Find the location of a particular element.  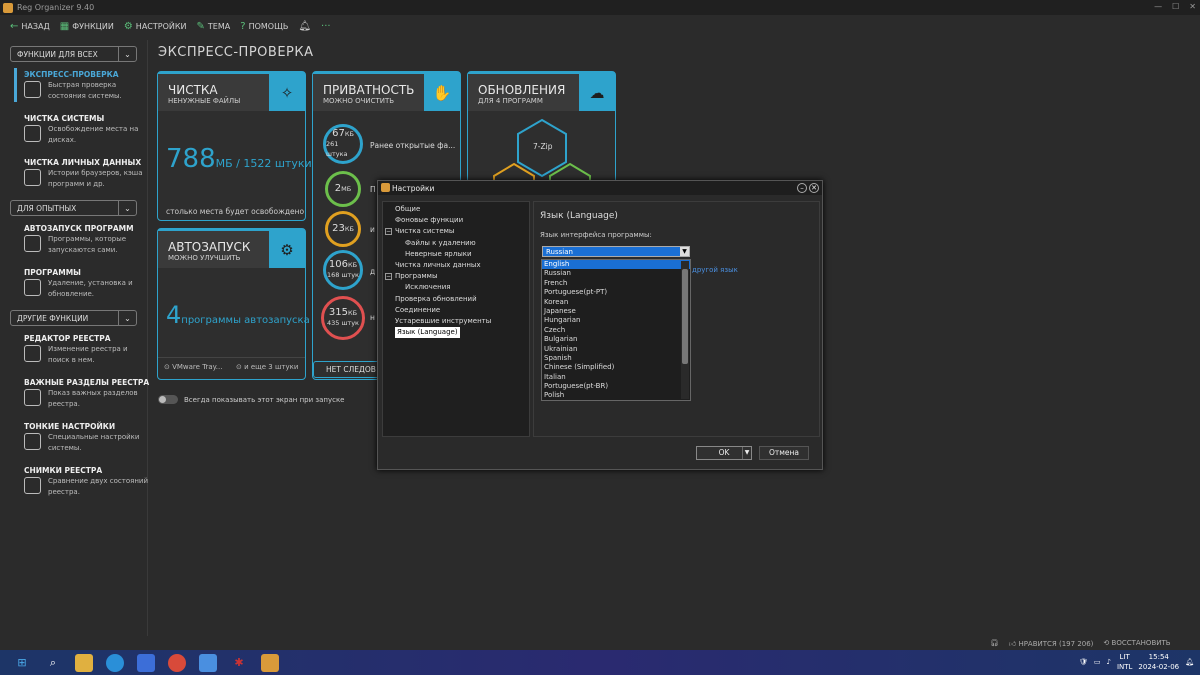

section-for-all: ФУНКЦИИ ДЛЯ ВСЕХ ⌄ is located at coordinates (73, 54).